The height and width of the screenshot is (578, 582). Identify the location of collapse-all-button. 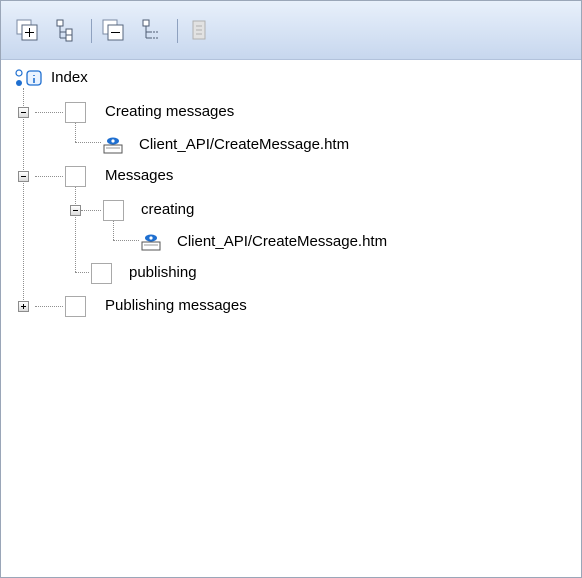
(114, 31).